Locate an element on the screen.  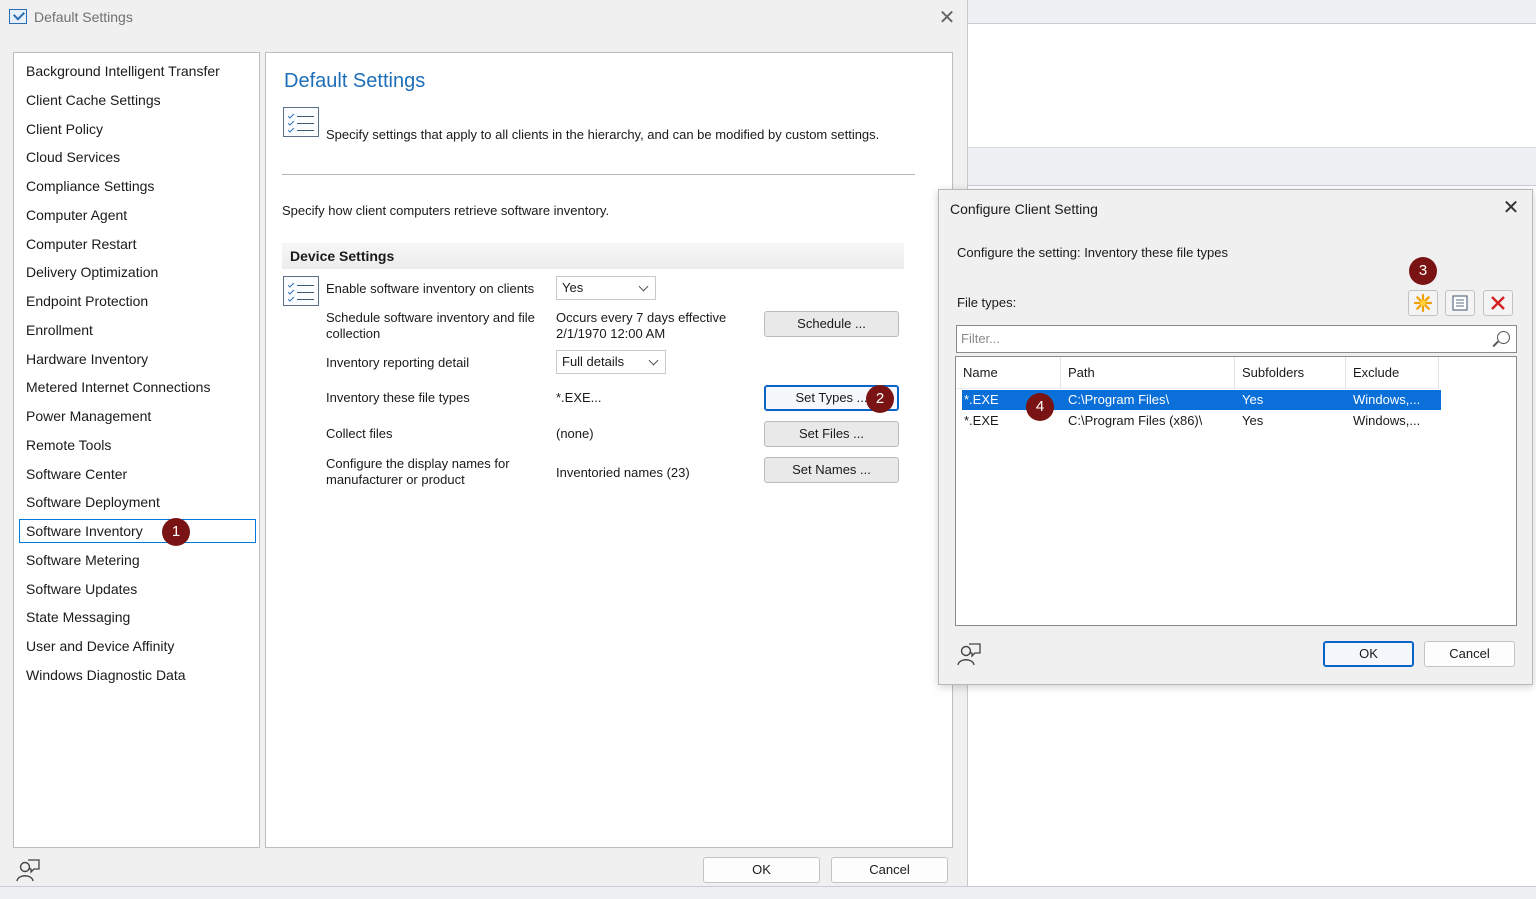
new-button is located at coordinates (1423, 303).